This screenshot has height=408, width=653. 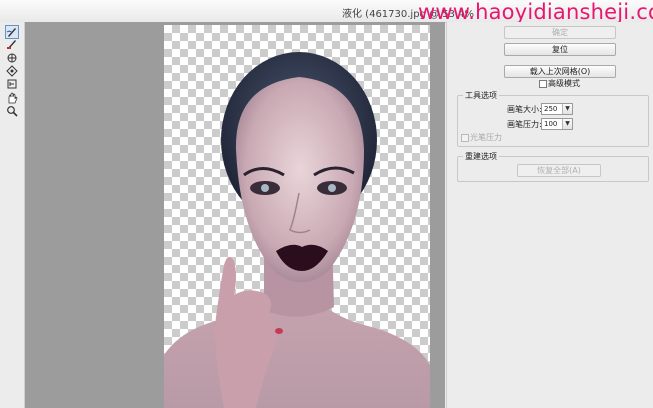 I want to click on hand-tool-icon, so click(x=12, y=98).